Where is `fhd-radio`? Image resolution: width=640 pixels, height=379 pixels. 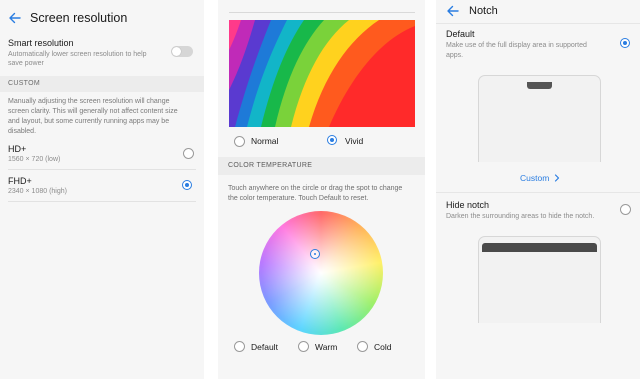
fhd-radio is located at coordinates (187, 185).